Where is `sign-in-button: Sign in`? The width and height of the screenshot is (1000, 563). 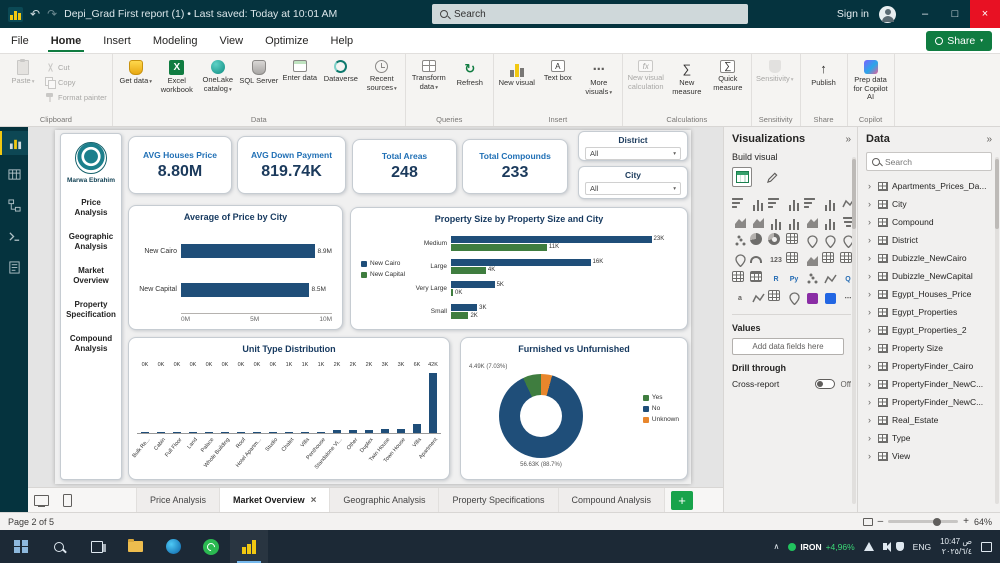
sign-in-button: Sign in is located at coordinates (853, 14).